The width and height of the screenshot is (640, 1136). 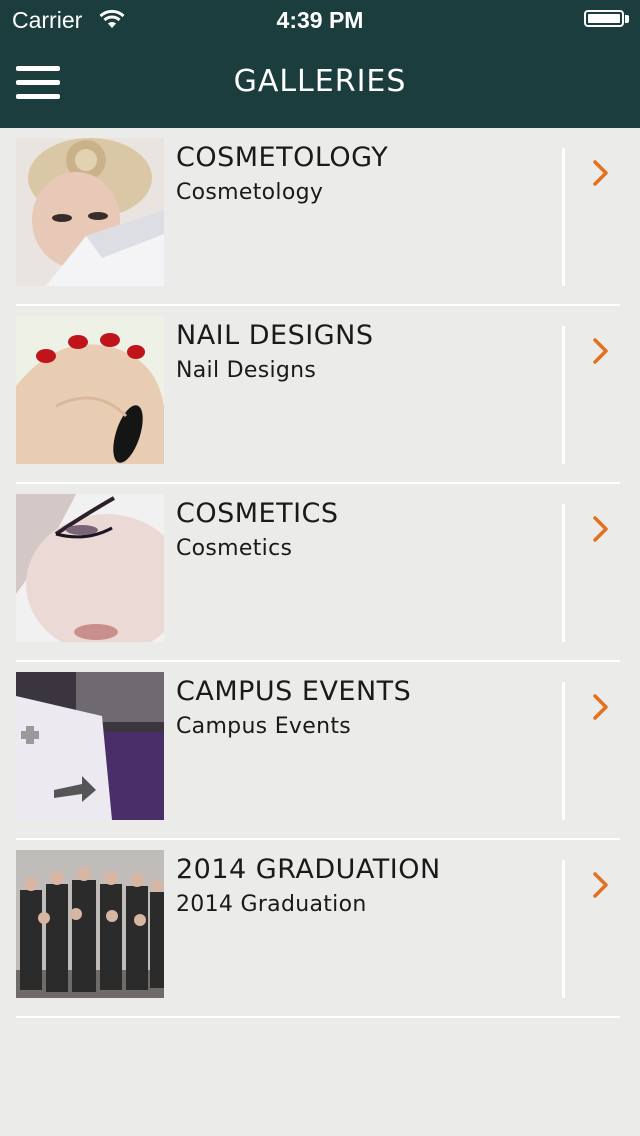 I want to click on gallery-title: COSMETOLOGY, so click(x=282, y=157).